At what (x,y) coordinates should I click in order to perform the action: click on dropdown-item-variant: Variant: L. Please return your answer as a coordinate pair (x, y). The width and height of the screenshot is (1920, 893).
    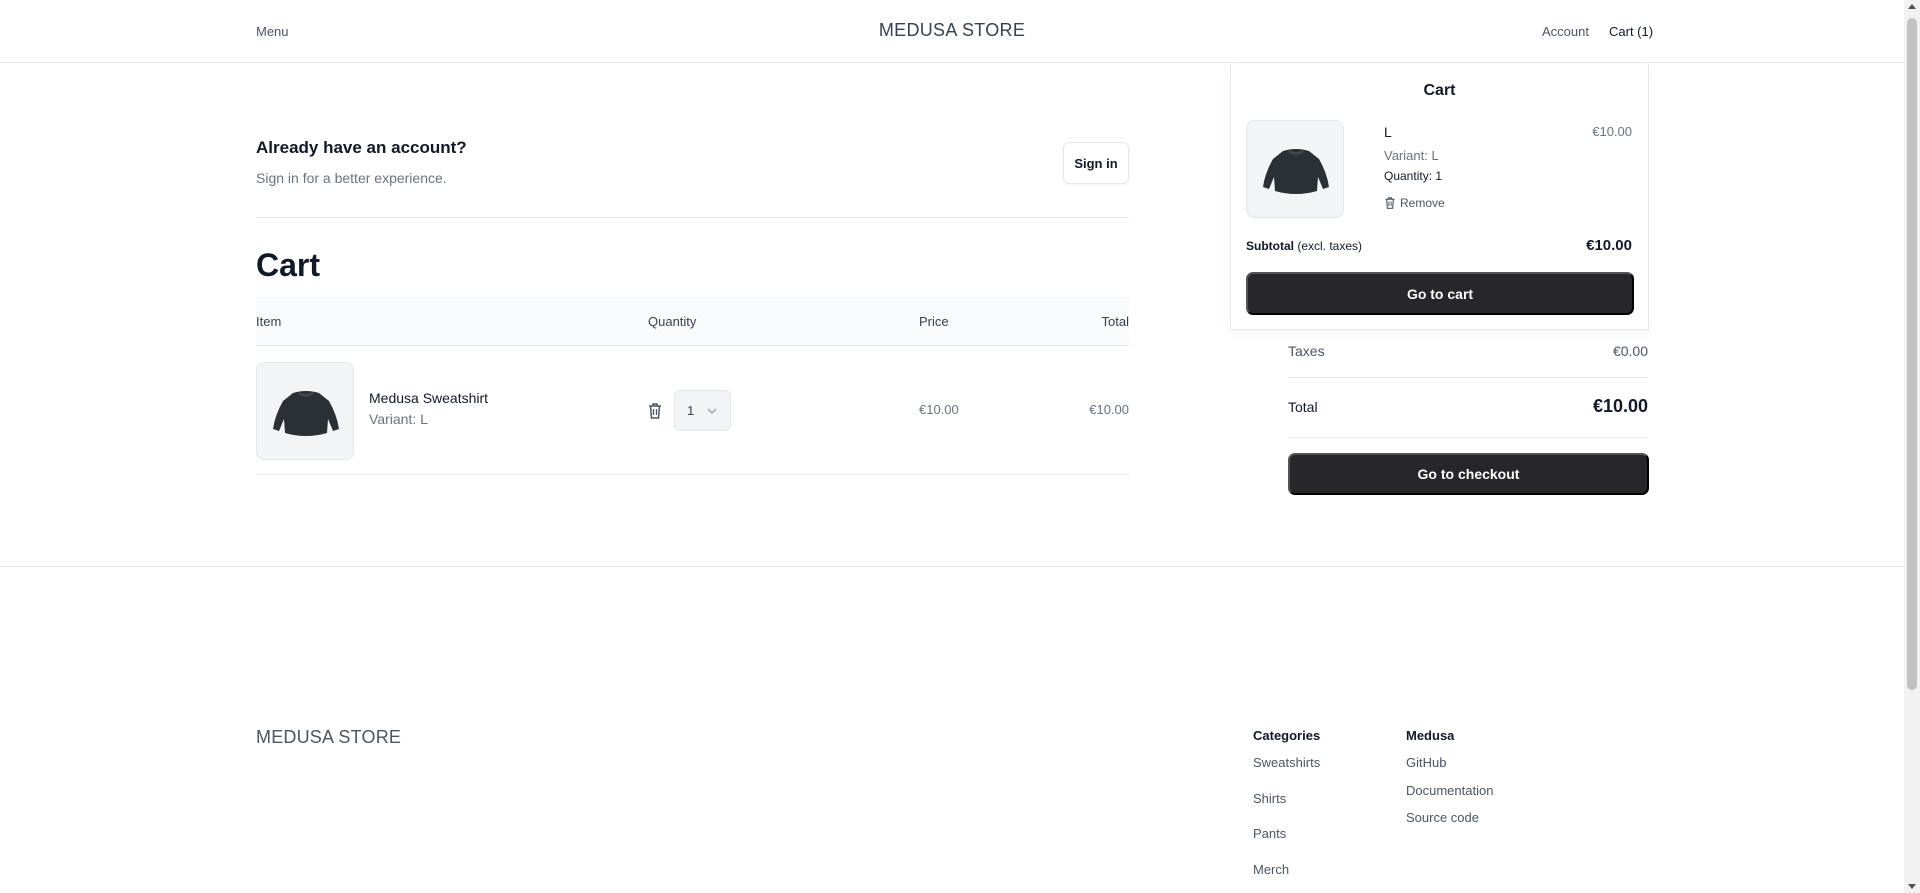
    Looking at the image, I should click on (1411, 155).